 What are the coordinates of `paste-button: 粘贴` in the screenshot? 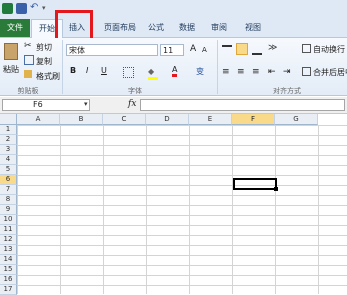 It's located at (11, 69).